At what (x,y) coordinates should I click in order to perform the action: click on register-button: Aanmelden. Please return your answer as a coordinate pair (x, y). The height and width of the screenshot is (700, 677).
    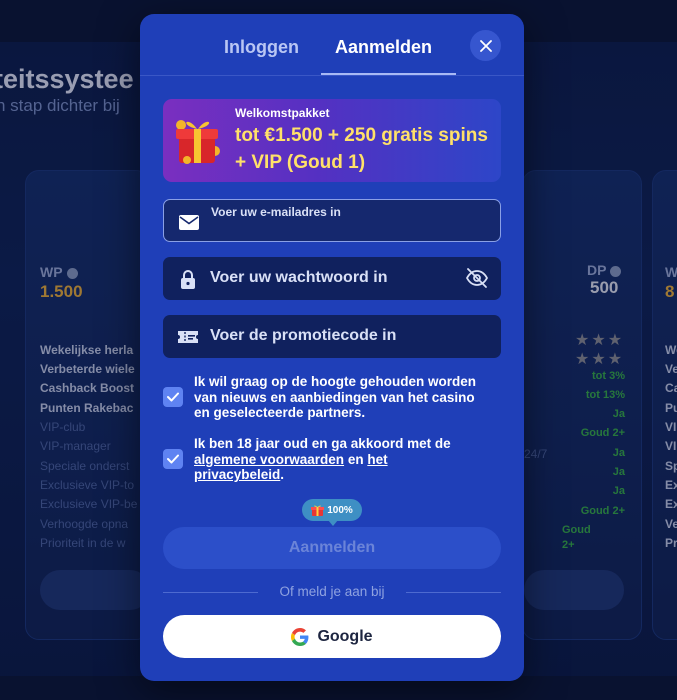
    Looking at the image, I should click on (332, 548).